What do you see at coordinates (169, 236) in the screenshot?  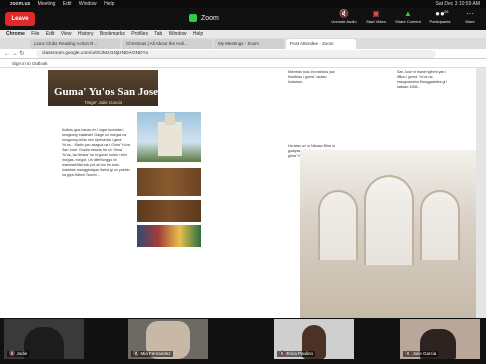 I see `stained-glass-photo` at bounding box center [169, 236].